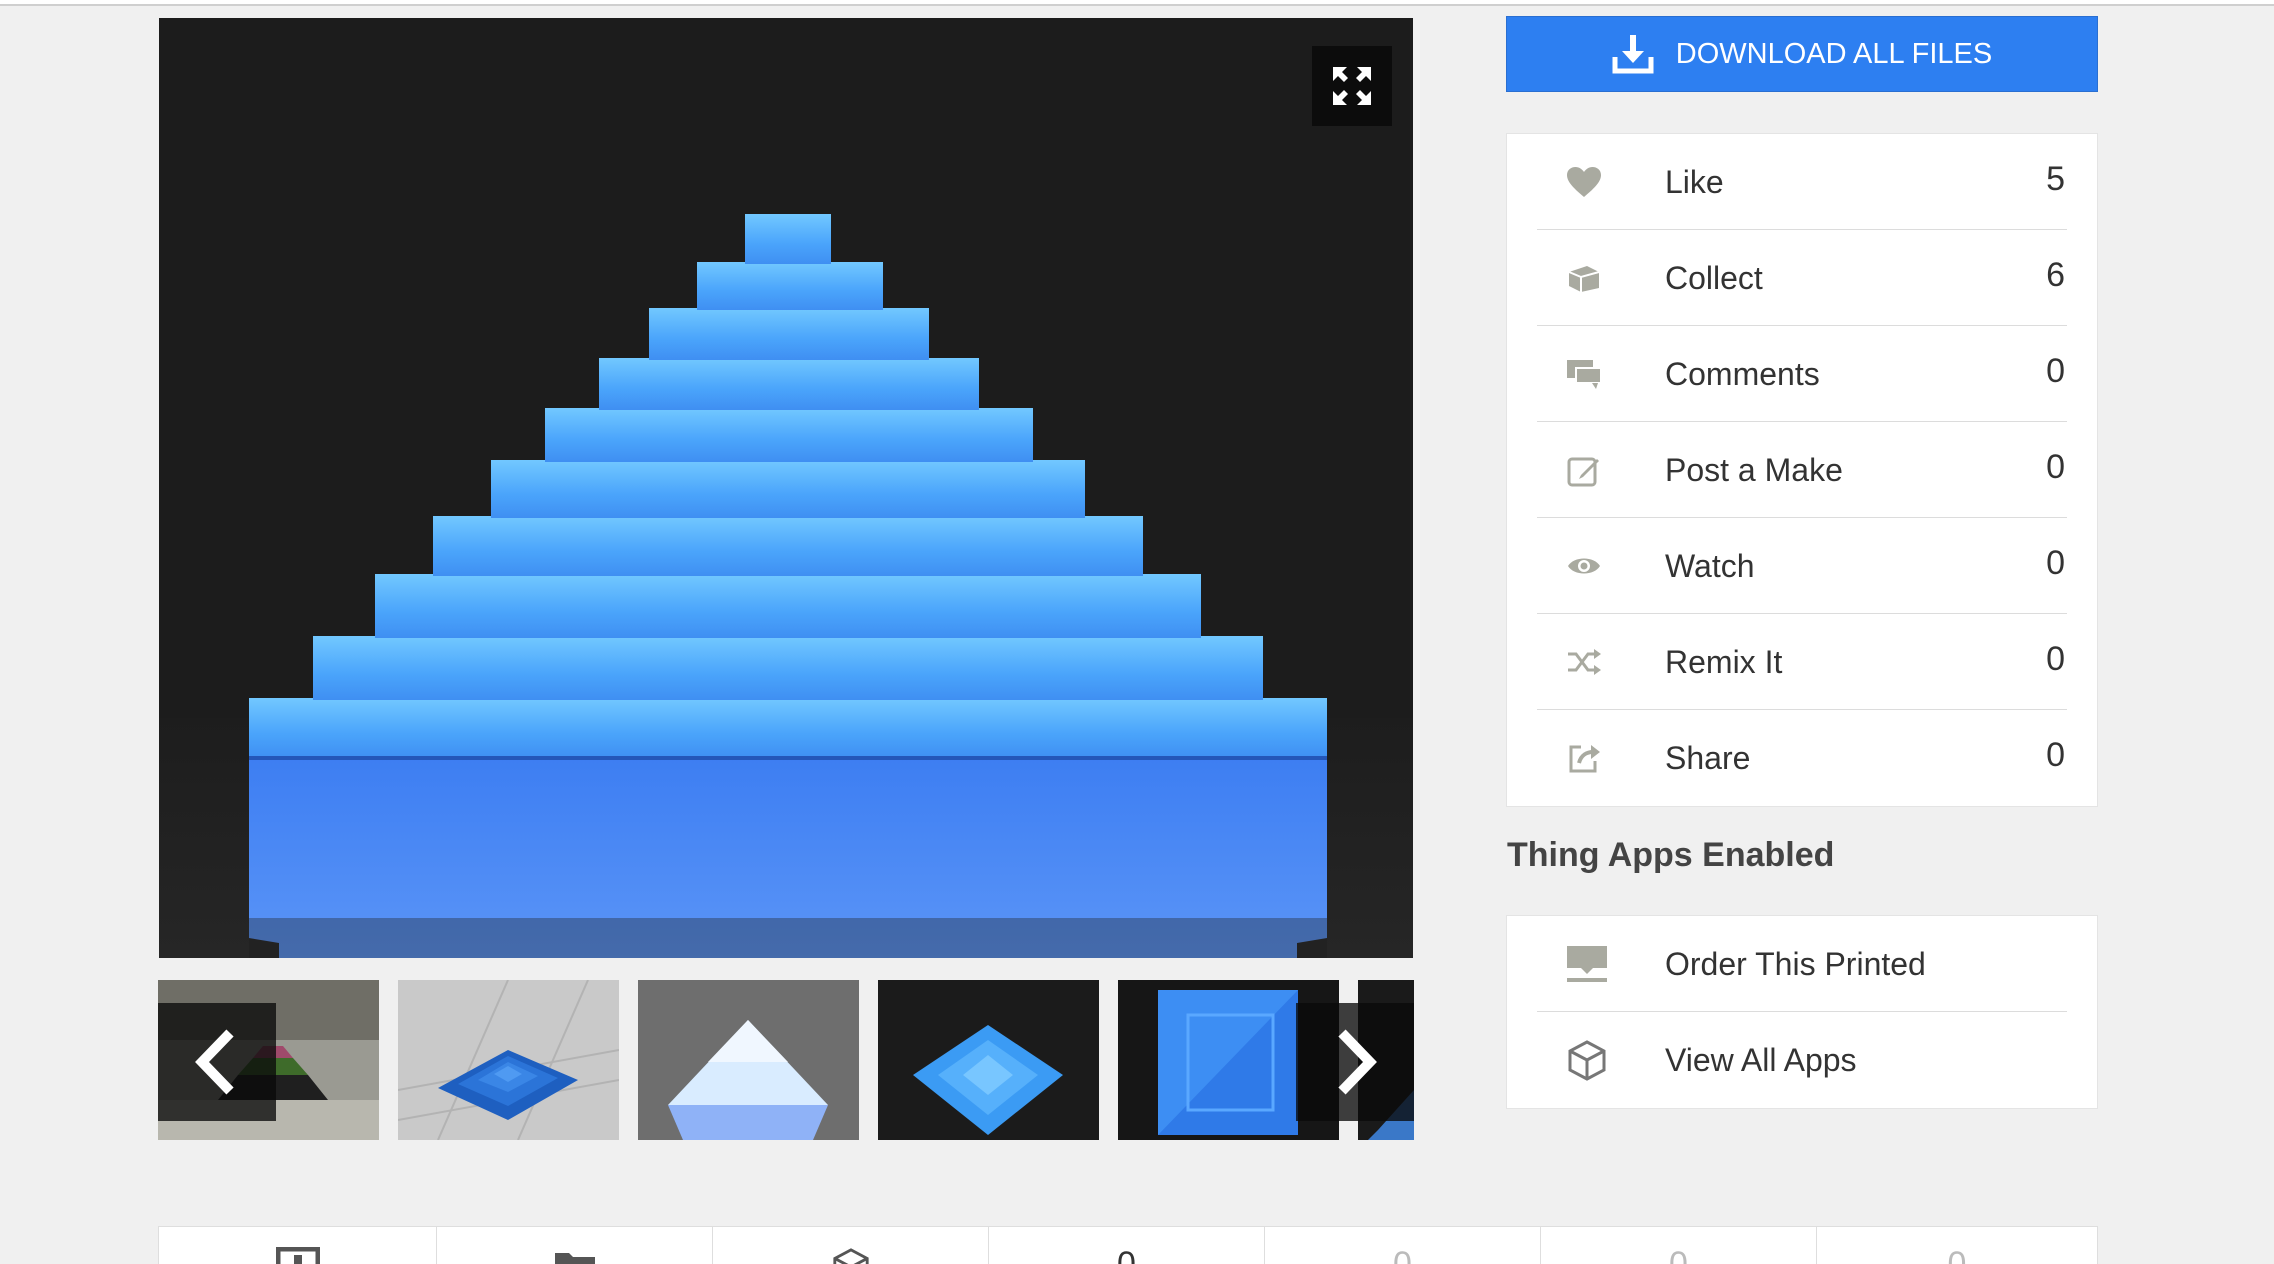 This screenshot has height=1264, width=2274. What do you see at coordinates (1802, 758) in the screenshot?
I see `stat-share: Share 0` at bounding box center [1802, 758].